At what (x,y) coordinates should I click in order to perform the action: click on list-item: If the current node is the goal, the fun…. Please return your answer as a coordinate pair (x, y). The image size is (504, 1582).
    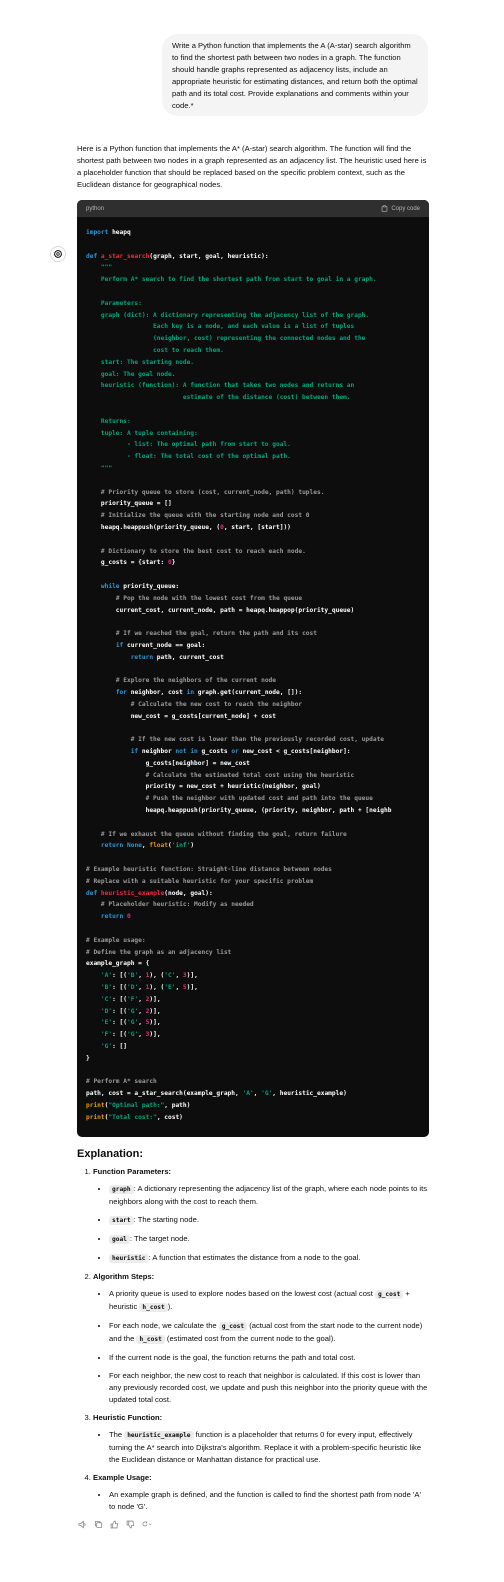
    Looking at the image, I should click on (268, 1358).